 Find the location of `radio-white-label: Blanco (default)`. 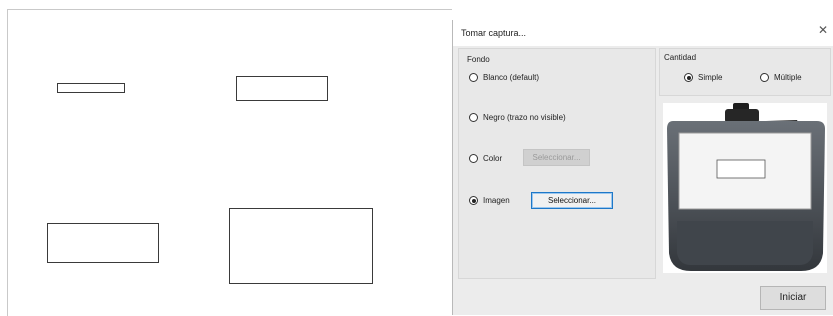

radio-white-label: Blanco (default) is located at coordinates (511, 77).